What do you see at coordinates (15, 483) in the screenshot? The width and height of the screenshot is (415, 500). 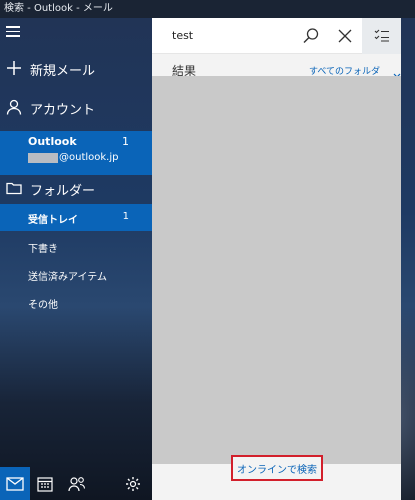 I see `mail-icon` at bounding box center [15, 483].